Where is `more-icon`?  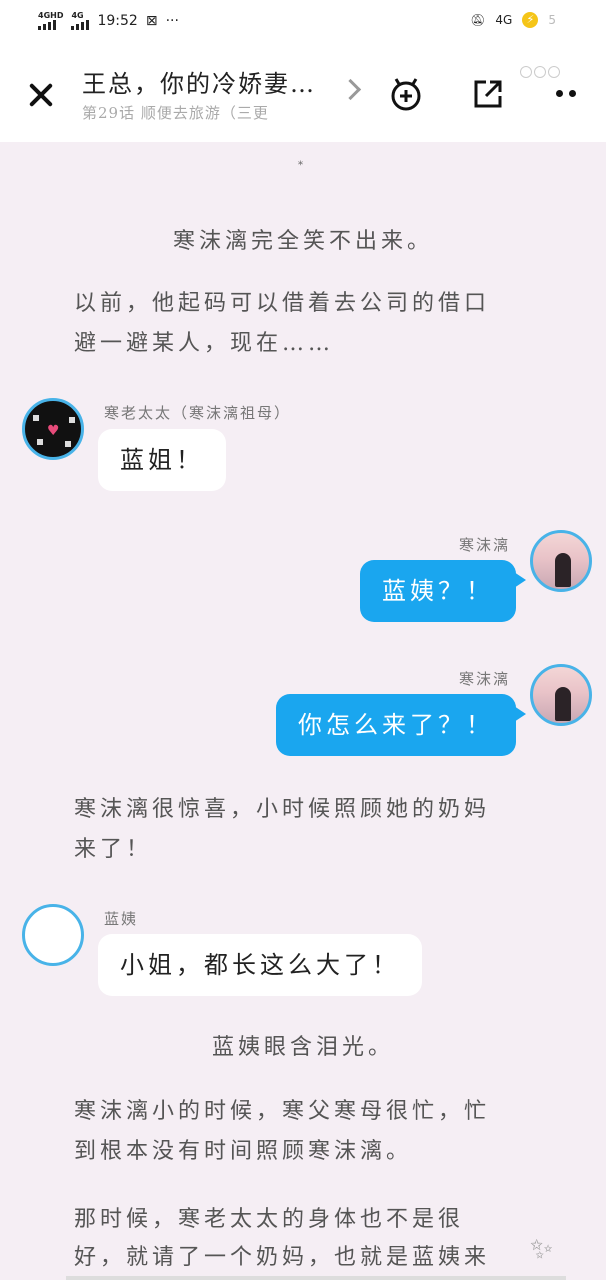 more-icon is located at coordinates (566, 93).